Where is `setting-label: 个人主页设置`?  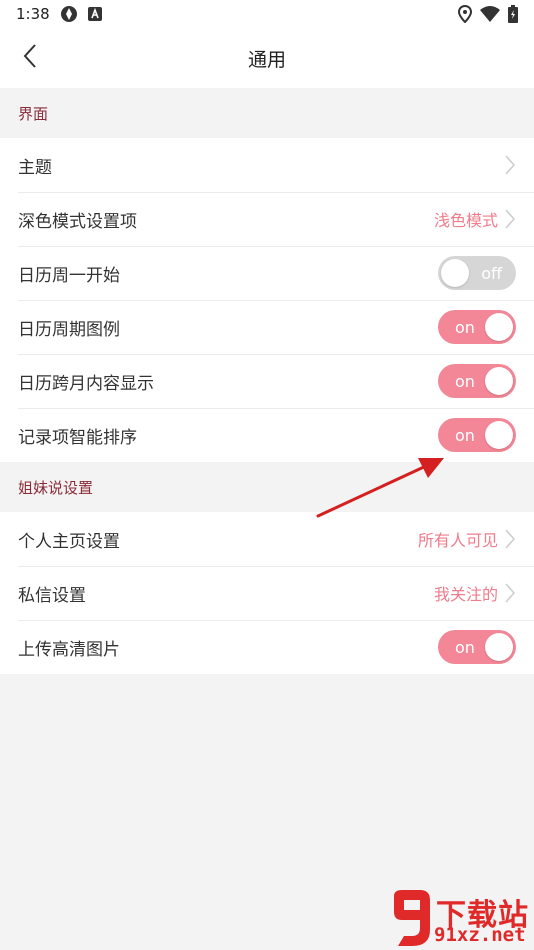
setting-label: 个人主页设置 is located at coordinates (69, 541).